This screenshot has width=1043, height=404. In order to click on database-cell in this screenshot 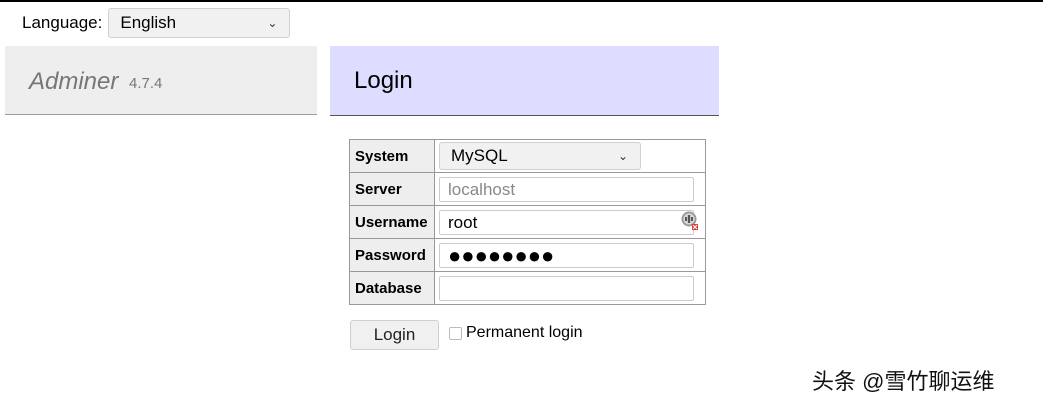, I will do `click(570, 288)`.